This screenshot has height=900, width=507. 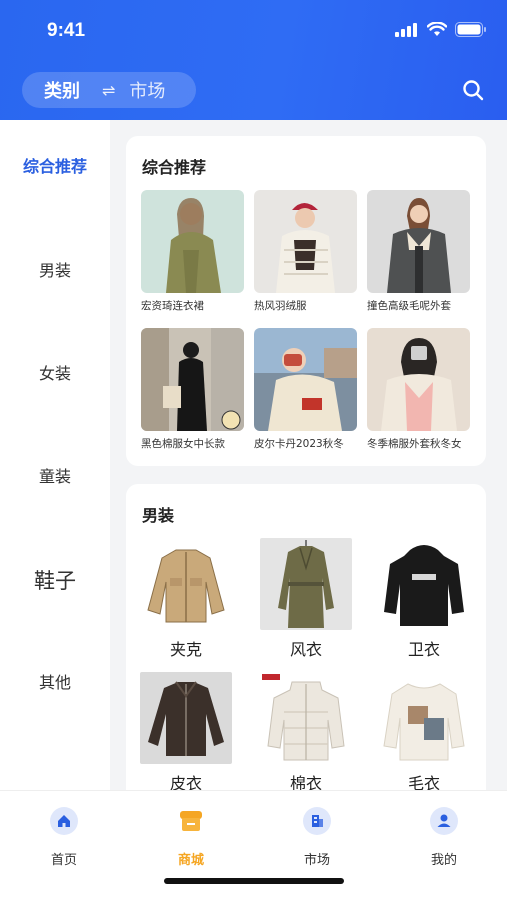 I want to click on tab-home: 首页, so click(x=64, y=837).